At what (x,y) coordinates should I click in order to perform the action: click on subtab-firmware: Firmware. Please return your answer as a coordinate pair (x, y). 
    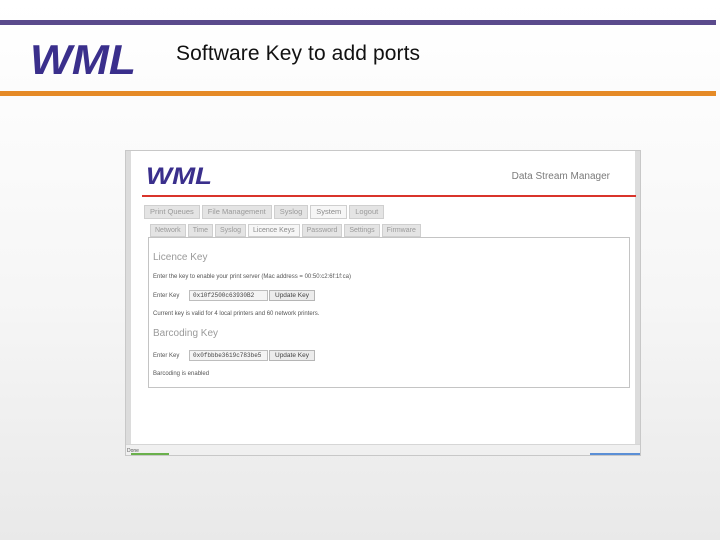
    Looking at the image, I should click on (401, 230).